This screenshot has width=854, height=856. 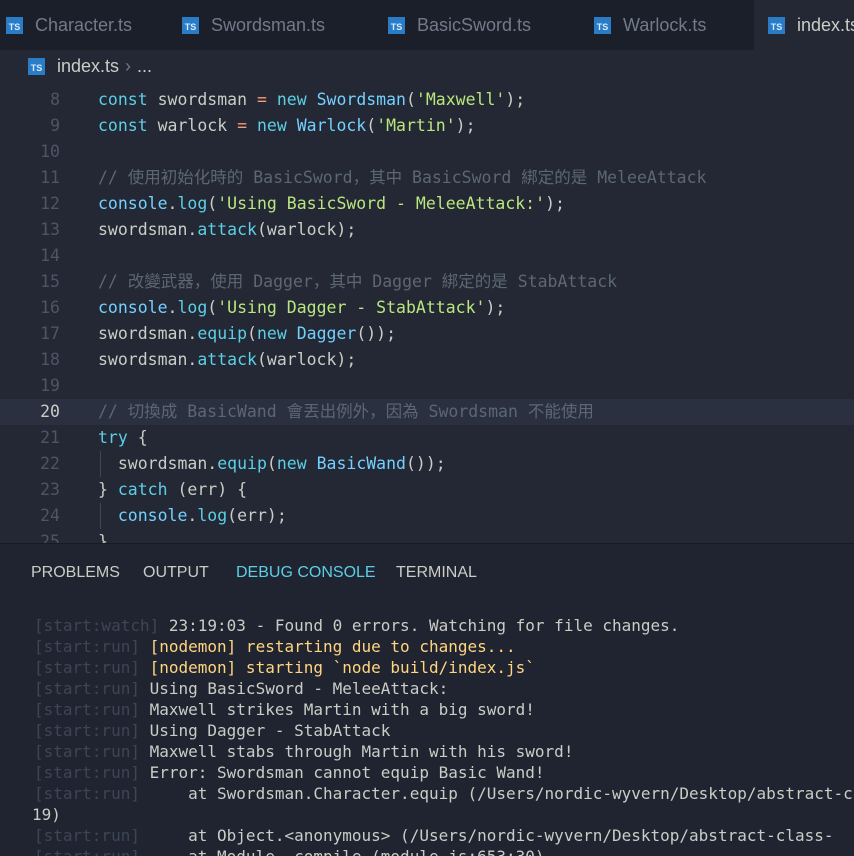 I want to click on code-line: 10, so click(x=427, y=152).